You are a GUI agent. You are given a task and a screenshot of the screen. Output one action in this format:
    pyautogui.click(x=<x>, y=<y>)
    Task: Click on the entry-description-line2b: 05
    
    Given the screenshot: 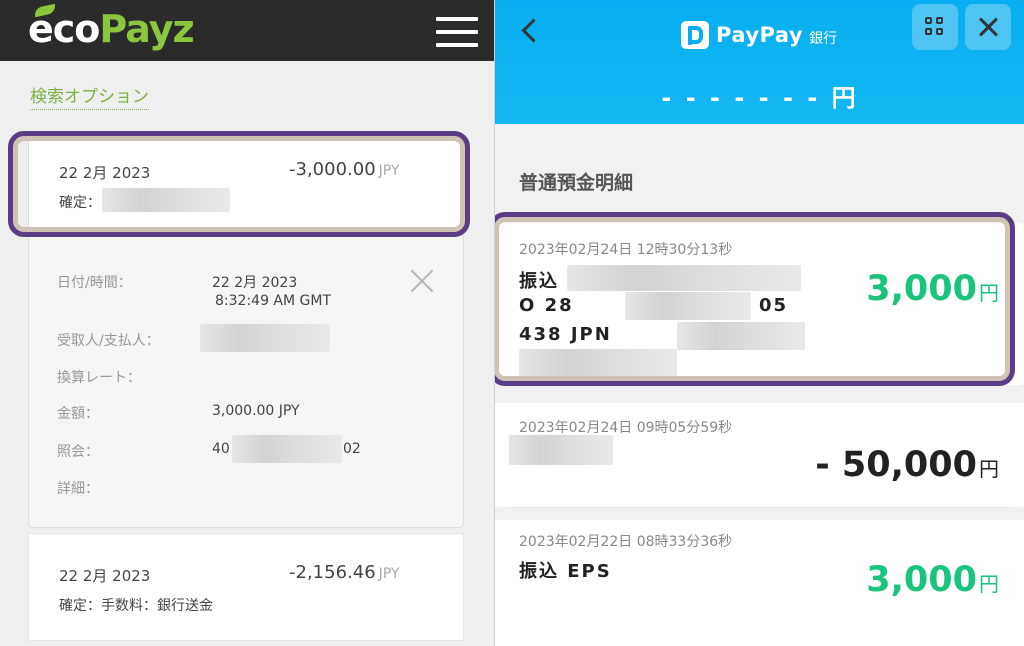 What is the action you would take?
    pyautogui.click(x=774, y=305)
    